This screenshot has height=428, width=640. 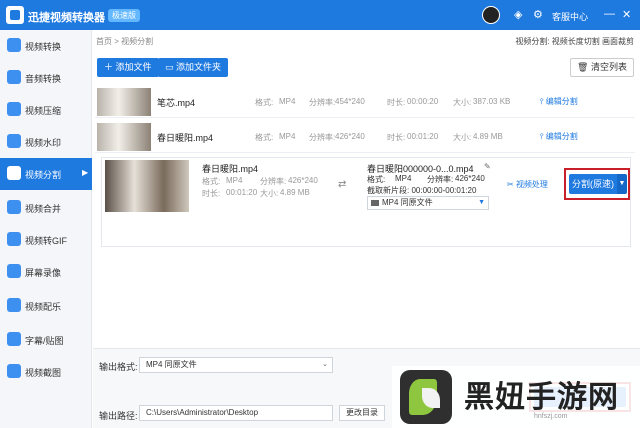 I want to click on close-icon: ✕, so click(x=626, y=14).